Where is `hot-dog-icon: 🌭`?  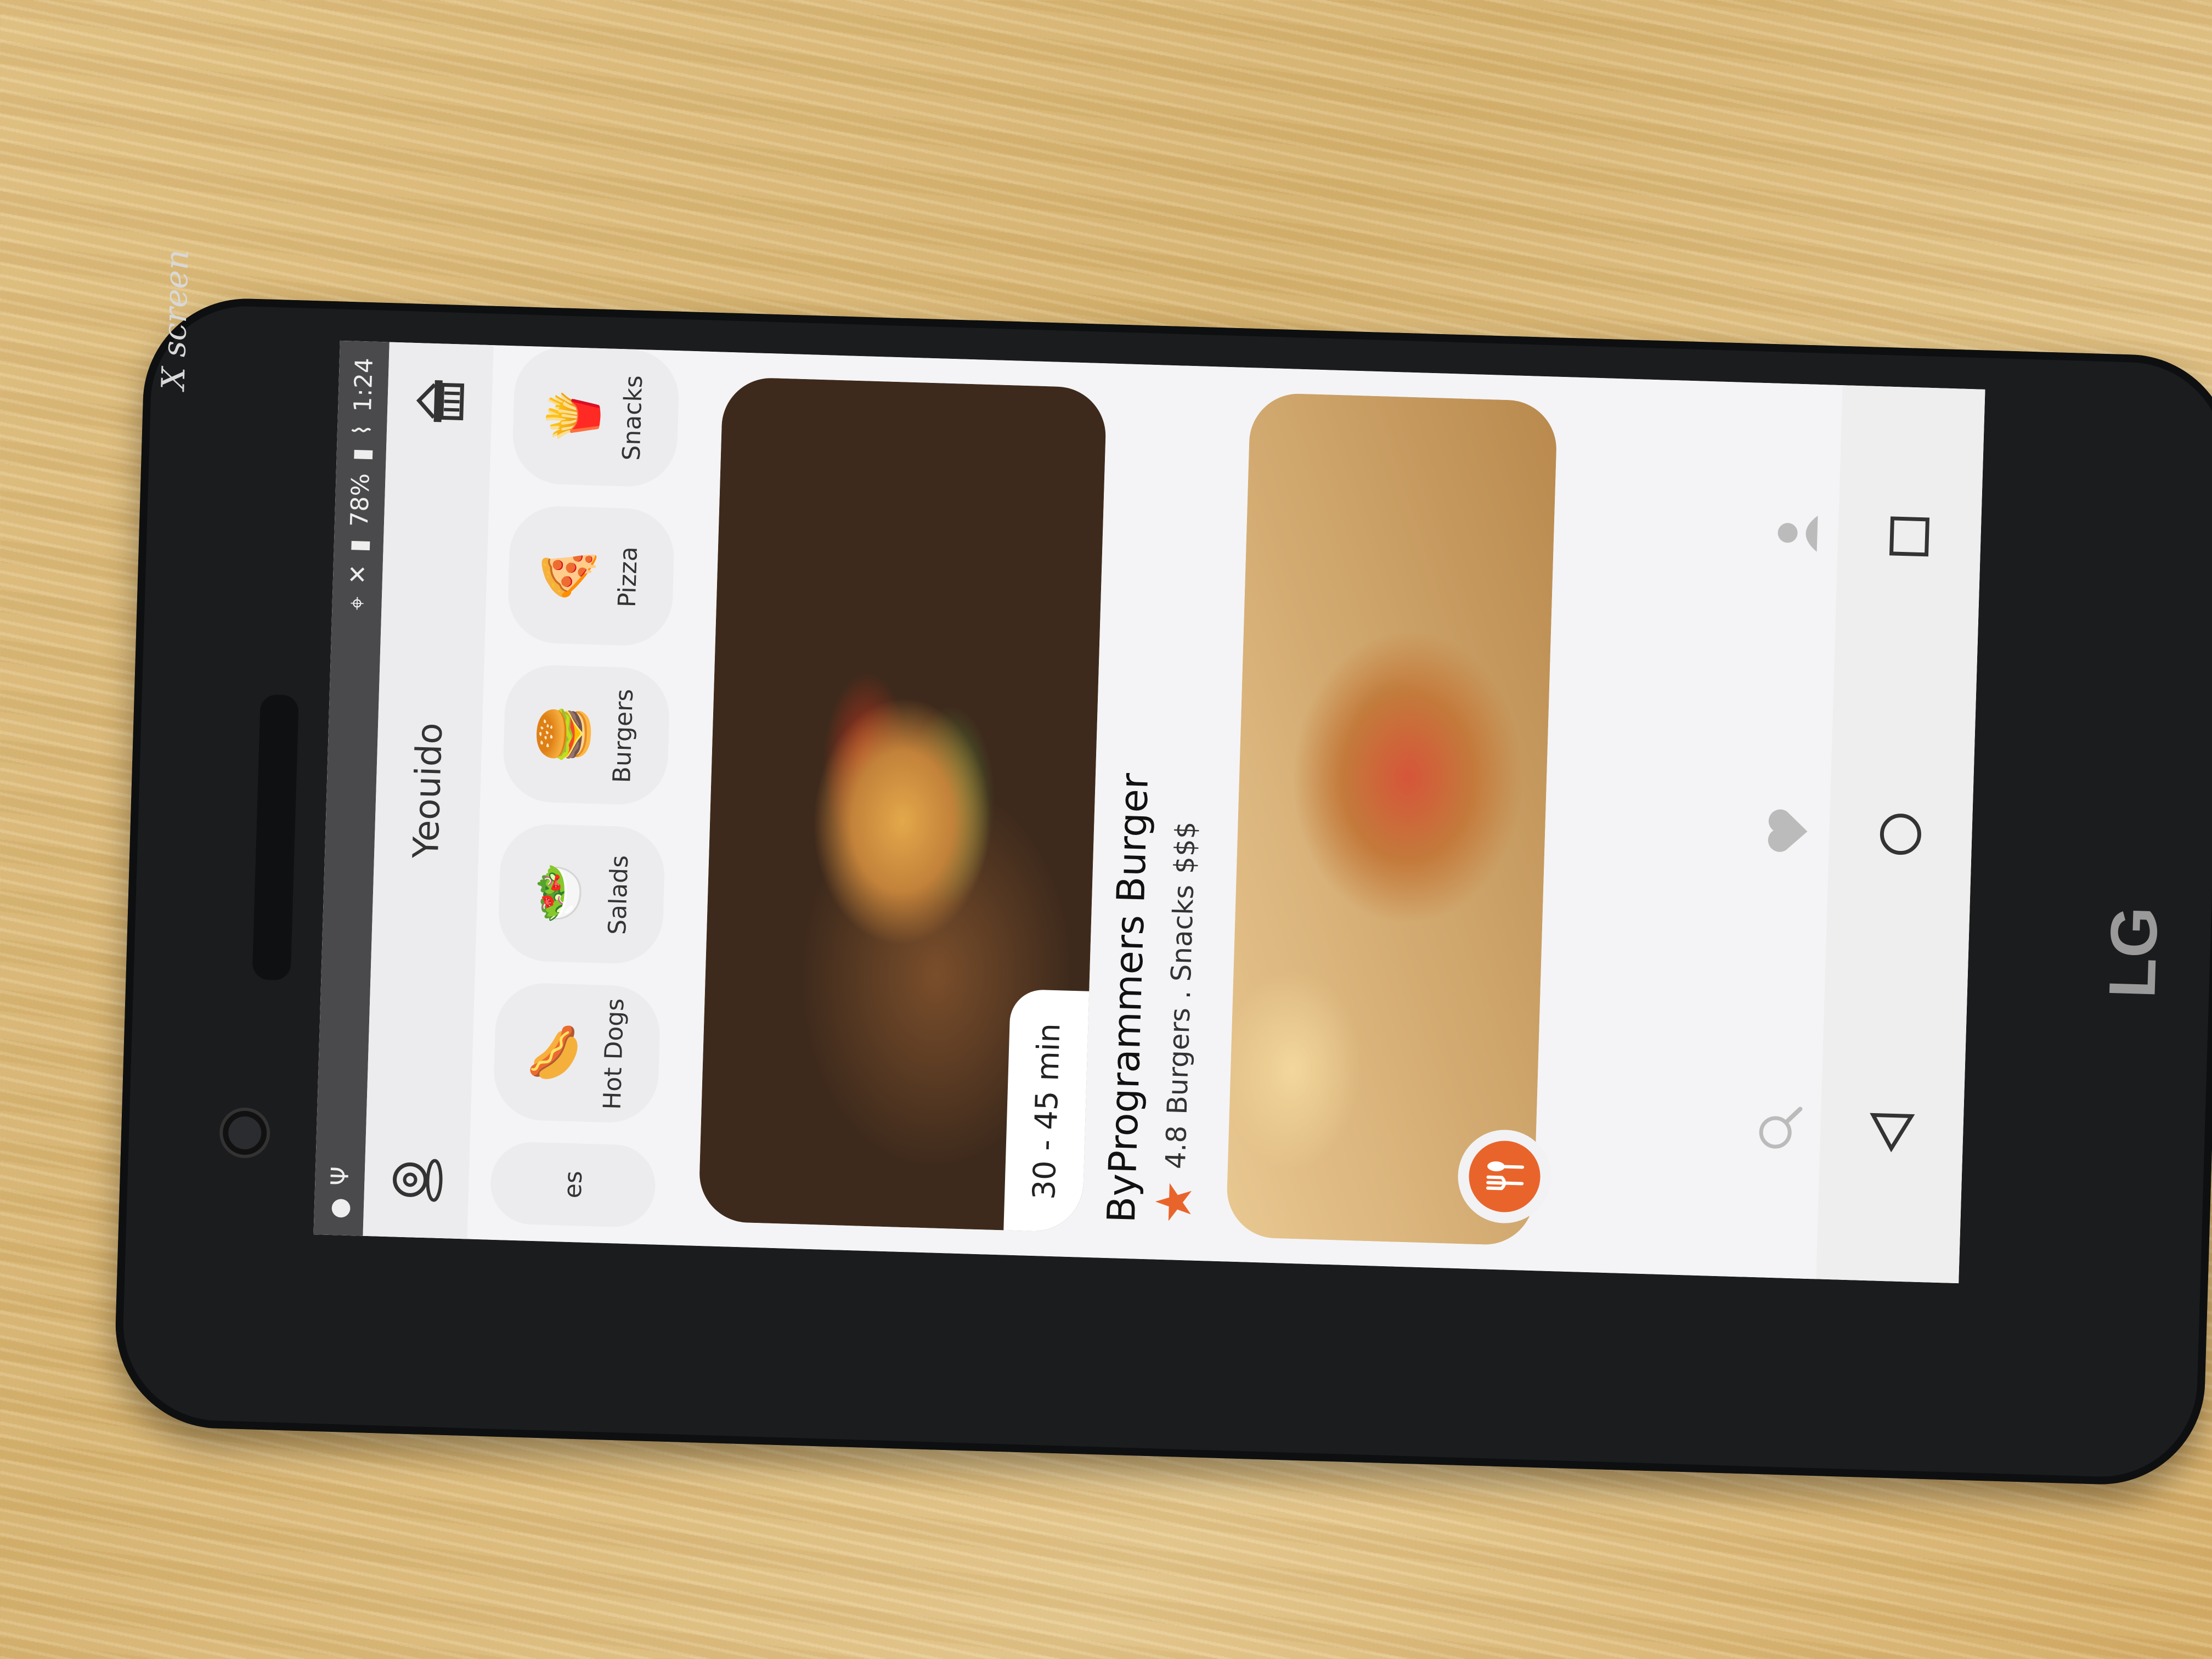 hot-dog-icon: 🌭 is located at coordinates (554, 1052).